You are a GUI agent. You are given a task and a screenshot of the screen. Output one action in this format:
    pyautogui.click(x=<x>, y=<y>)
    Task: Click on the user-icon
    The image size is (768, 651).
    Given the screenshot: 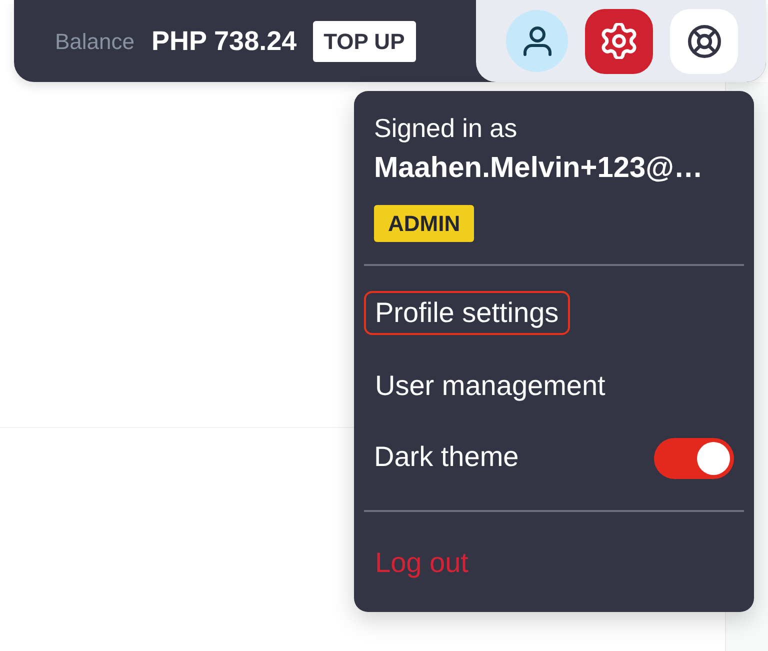 What is the action you would take?
    pyautogui.click(x=537, y=41)
    